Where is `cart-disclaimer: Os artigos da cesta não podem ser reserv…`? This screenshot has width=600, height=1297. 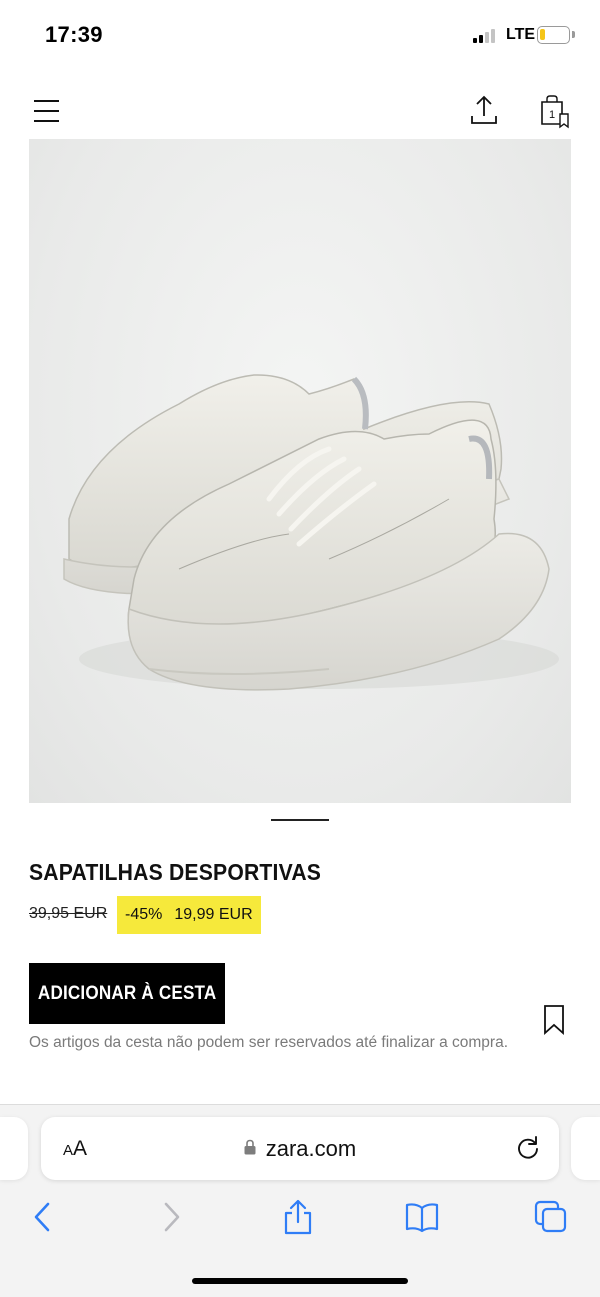 cart-disclaimer: Os artigos da cesta não podem ser reserv… is located at coordinates (269, 1042).